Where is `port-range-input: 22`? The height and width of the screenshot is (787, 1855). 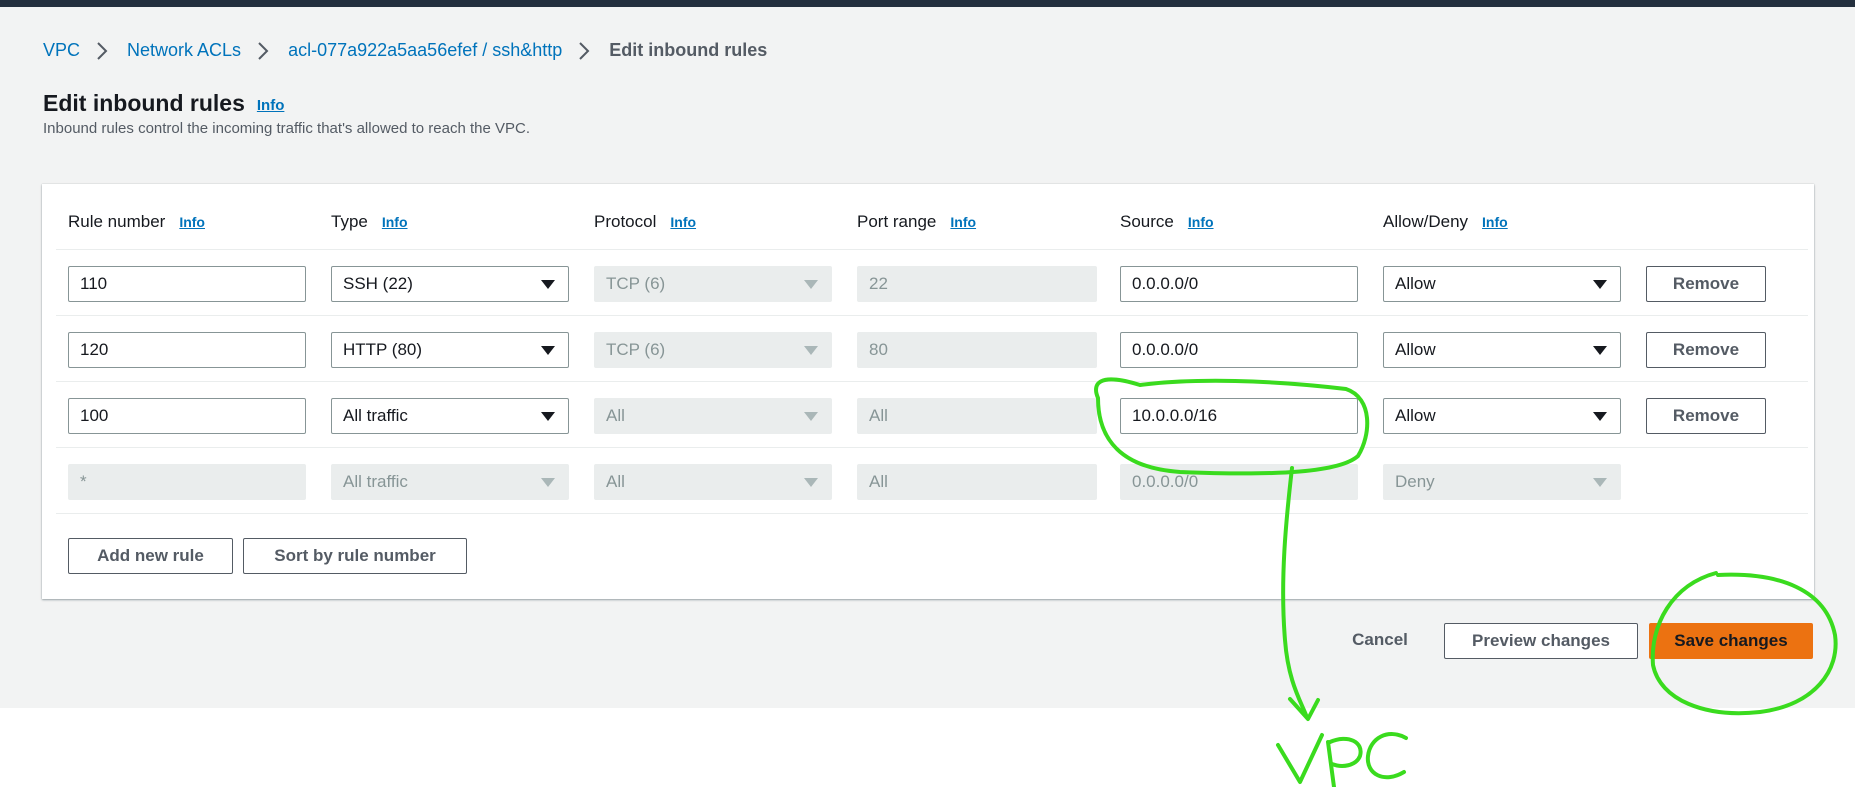
port-range-input: 22 is located at coordinates (977, 284).